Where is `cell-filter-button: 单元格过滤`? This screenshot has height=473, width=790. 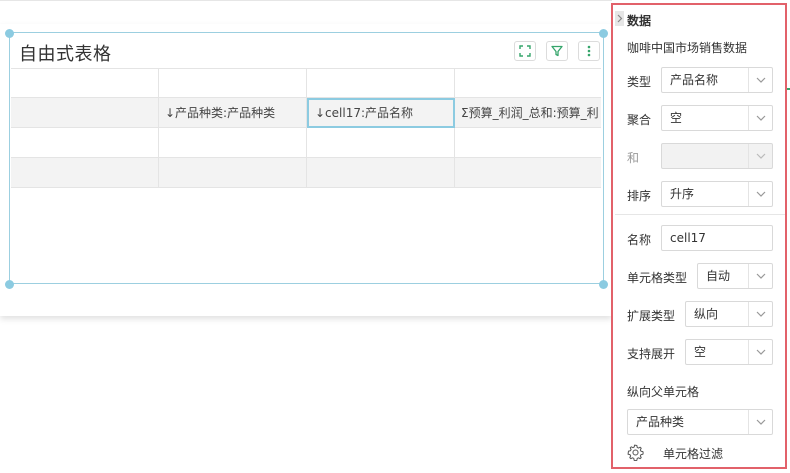 cell-filter-button: 单元格过滤 is located at coordinates (702, 453).